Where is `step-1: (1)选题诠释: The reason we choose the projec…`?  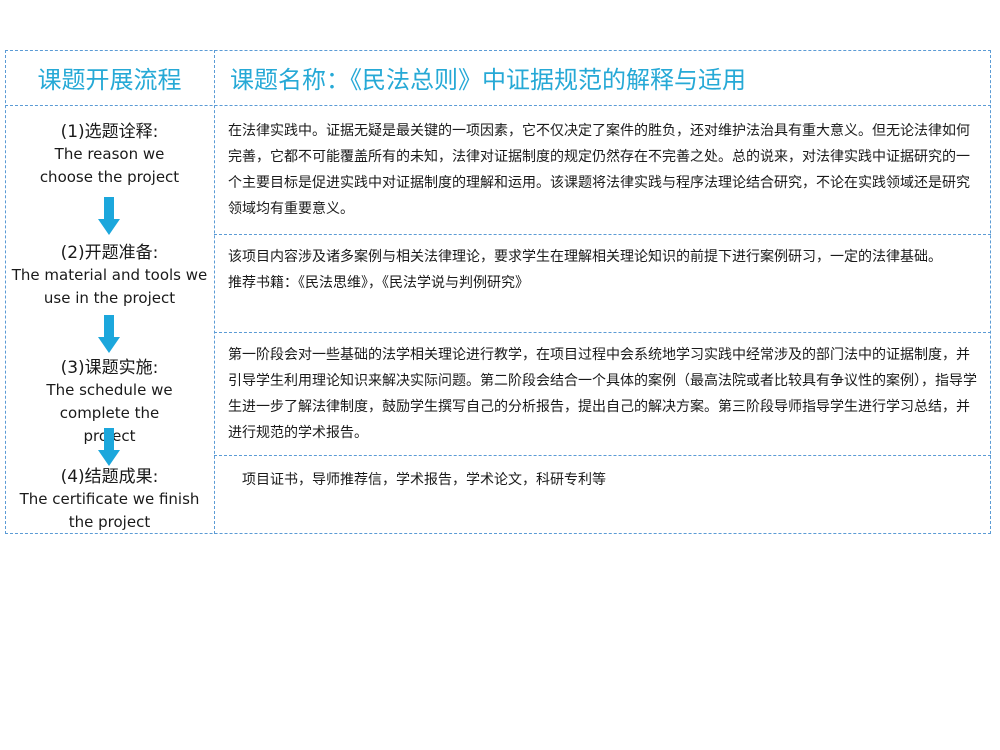 step-1: (1)选题诠释: The reason we choose the projec… is located at coordinates (109, 155).